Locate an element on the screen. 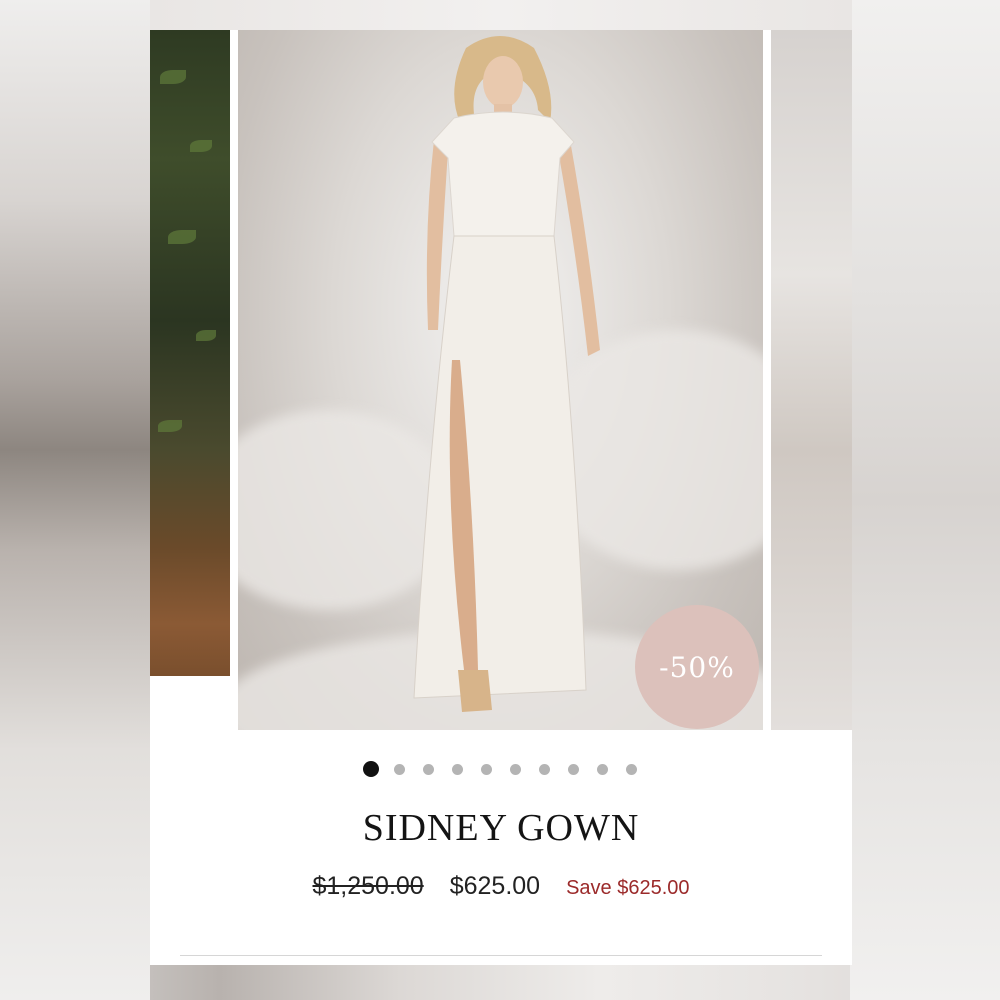 The height and width of the screenshot is (1000, 1000). top-strip is located at coordinates (501, 15).